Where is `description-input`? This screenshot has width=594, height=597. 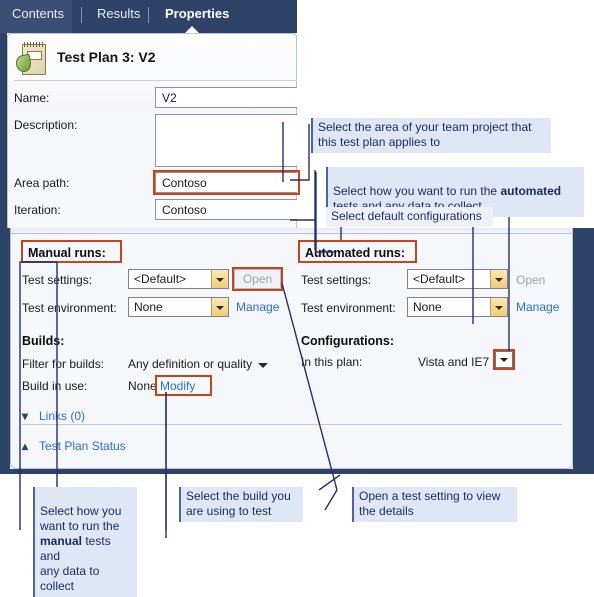
description-input is located at coordinates (226, 140).